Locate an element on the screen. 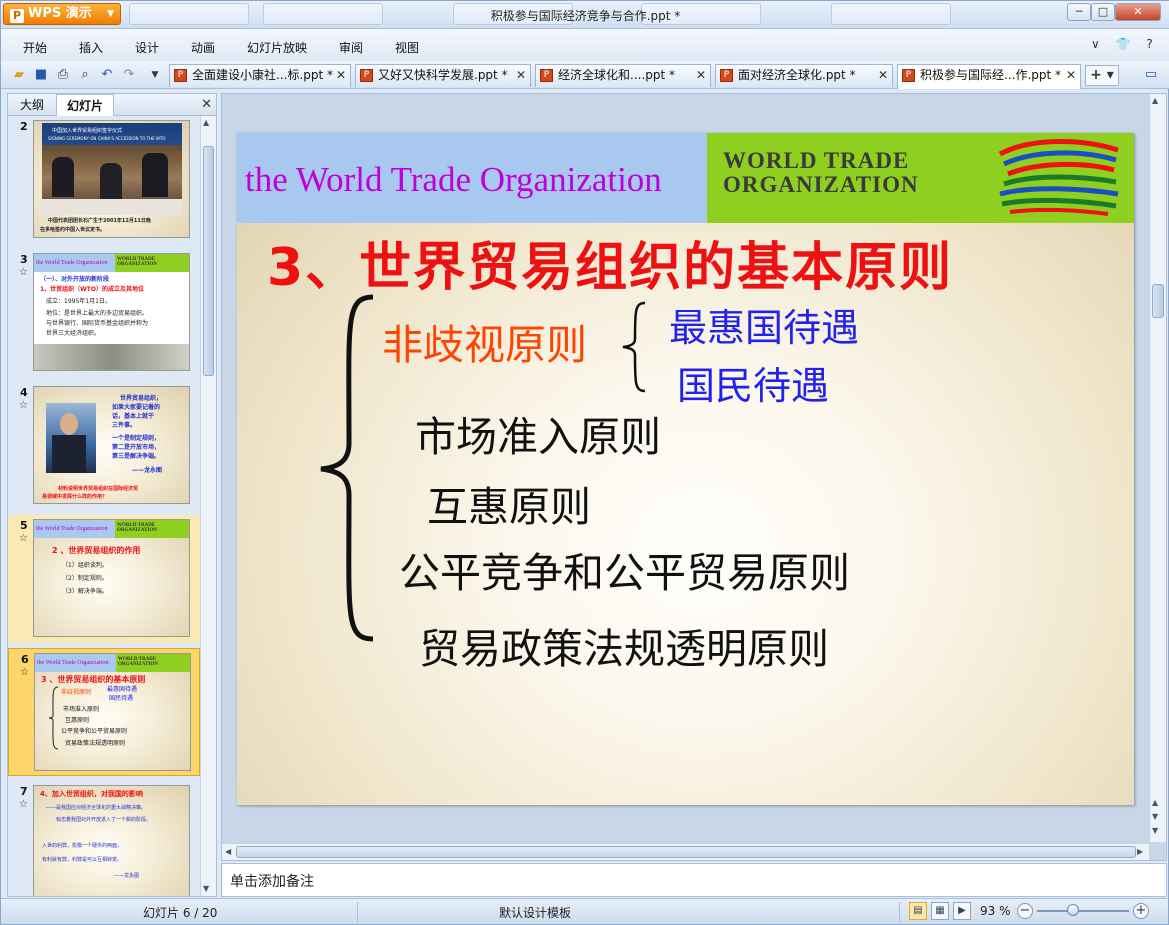 Image resolution: width=1169 pixels, height=925 pixels. zoom-slider-track is located at coordinates (1083, 911).